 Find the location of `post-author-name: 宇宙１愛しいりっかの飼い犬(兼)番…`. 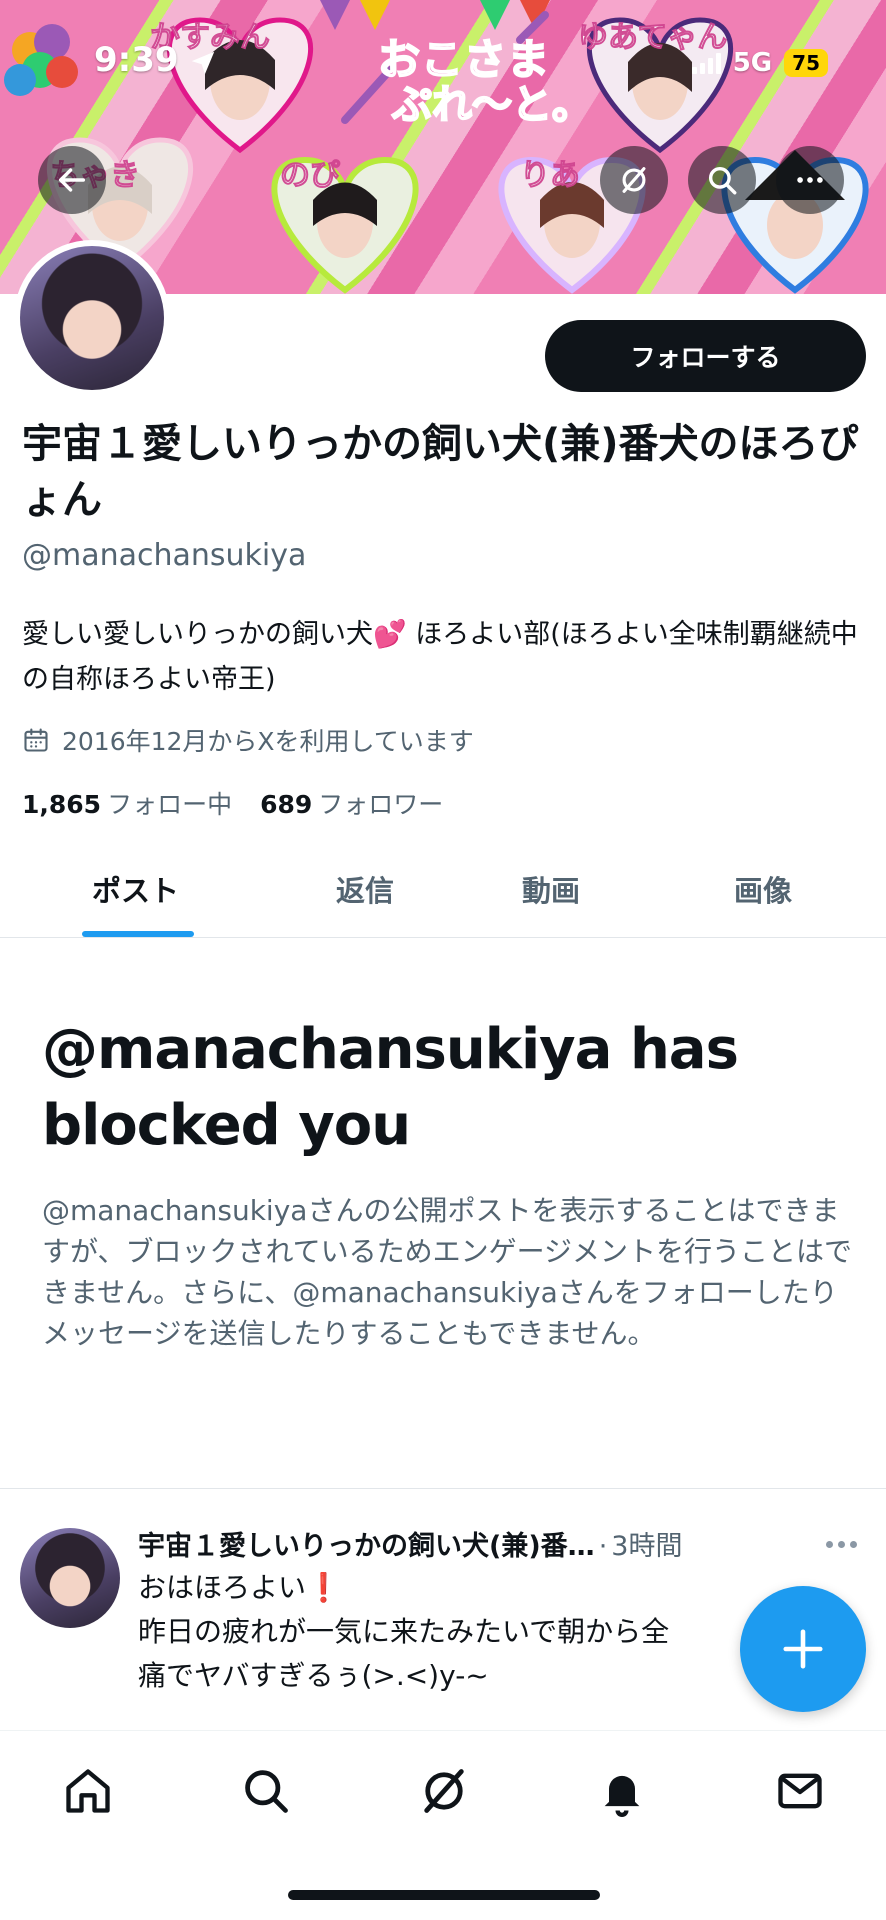

post-author-name: 宇宙１愛しいりっかの飼い犬(兼)番… is located at coordinates (366, 1543).